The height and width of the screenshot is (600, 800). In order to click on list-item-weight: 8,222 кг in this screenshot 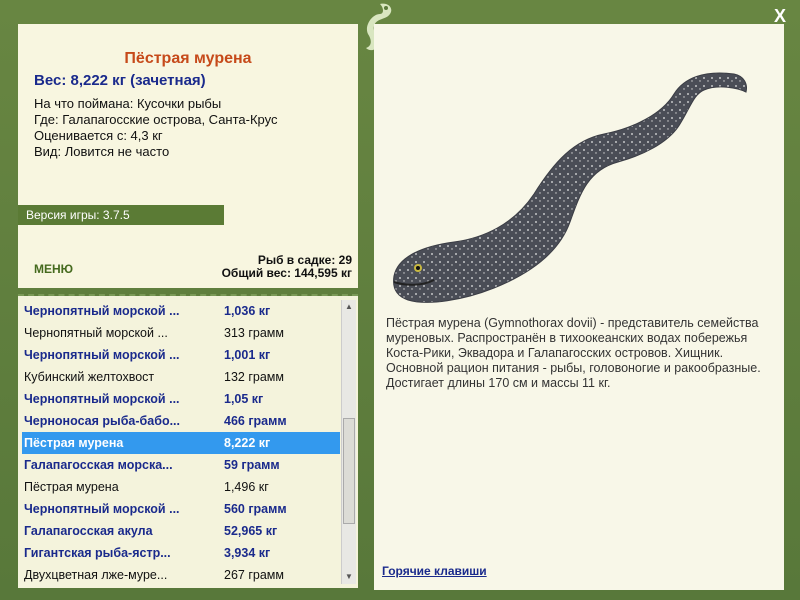, I will do `click(247, 443)`.